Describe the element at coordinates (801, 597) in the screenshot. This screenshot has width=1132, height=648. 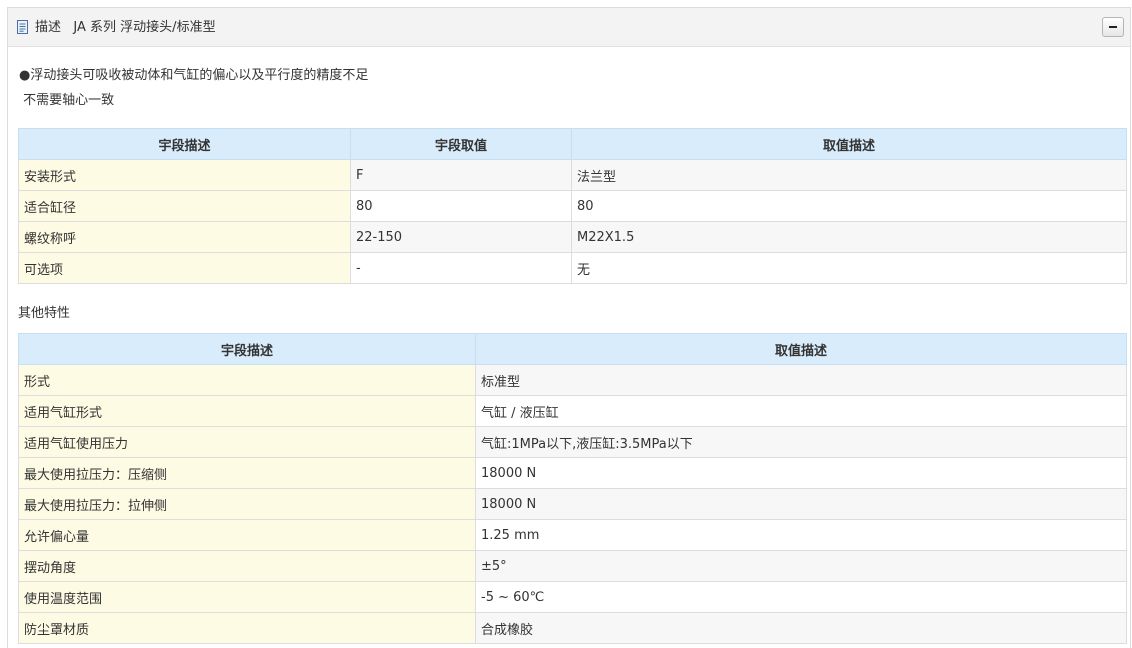
I see `feature-value-cell: -5 ~ 60℃` at that location.